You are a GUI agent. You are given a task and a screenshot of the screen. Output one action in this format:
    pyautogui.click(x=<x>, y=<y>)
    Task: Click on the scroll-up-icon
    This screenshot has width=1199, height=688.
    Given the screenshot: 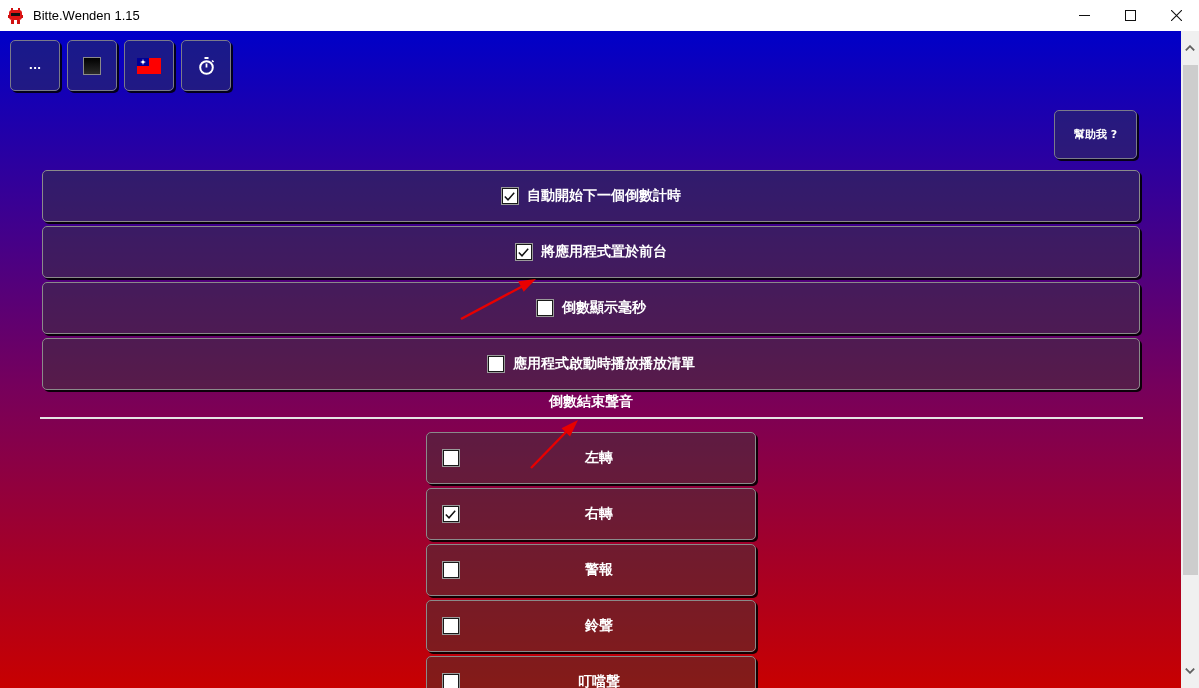 What is the action you would take?
    pyautogui.click(x=1190, y=48)
    